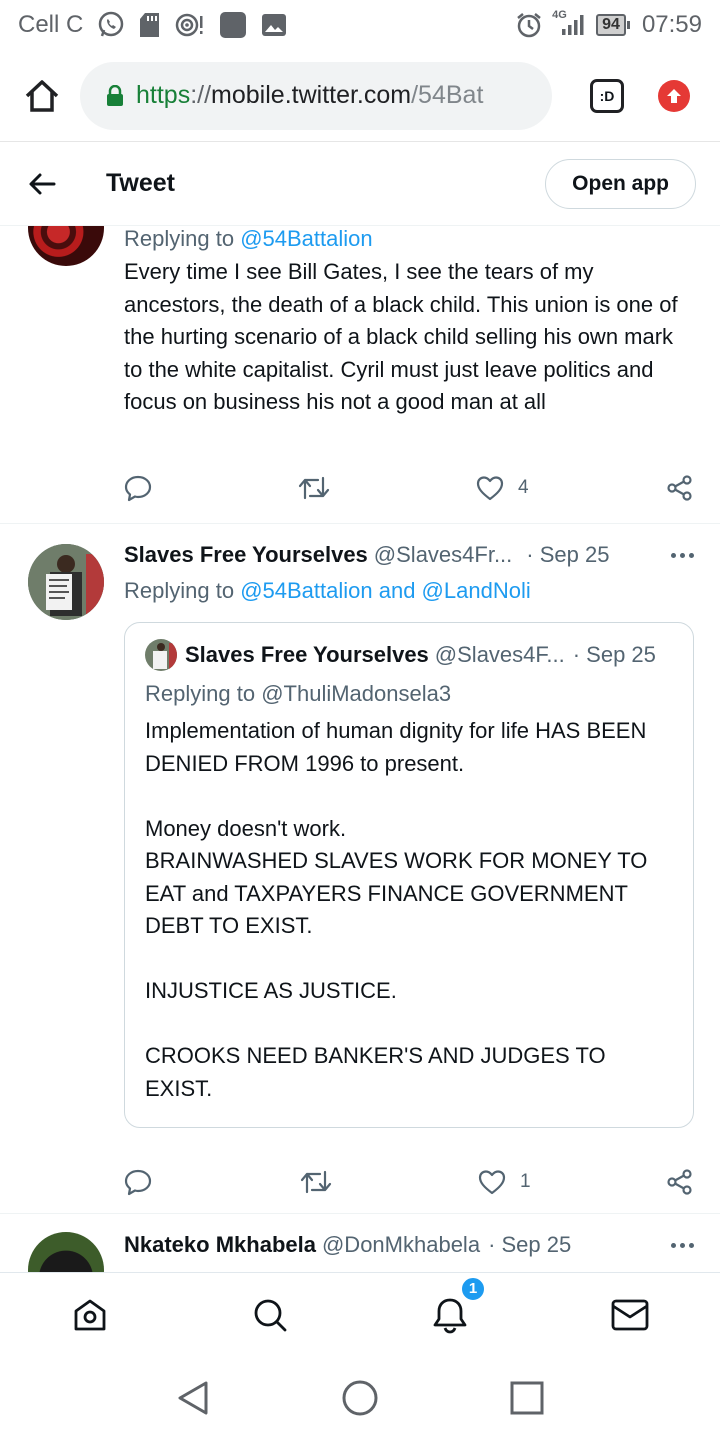  I want to click on bottom-navigation: 1, so click(360, 1314).